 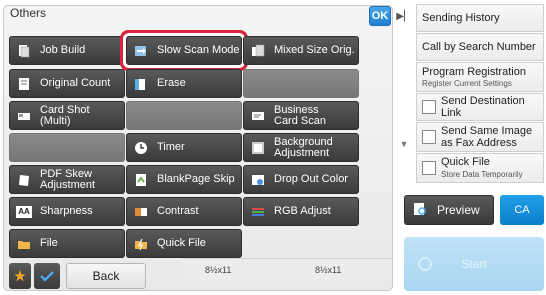 I want to click on erase-label: Erase, so click(x=171, y=83).